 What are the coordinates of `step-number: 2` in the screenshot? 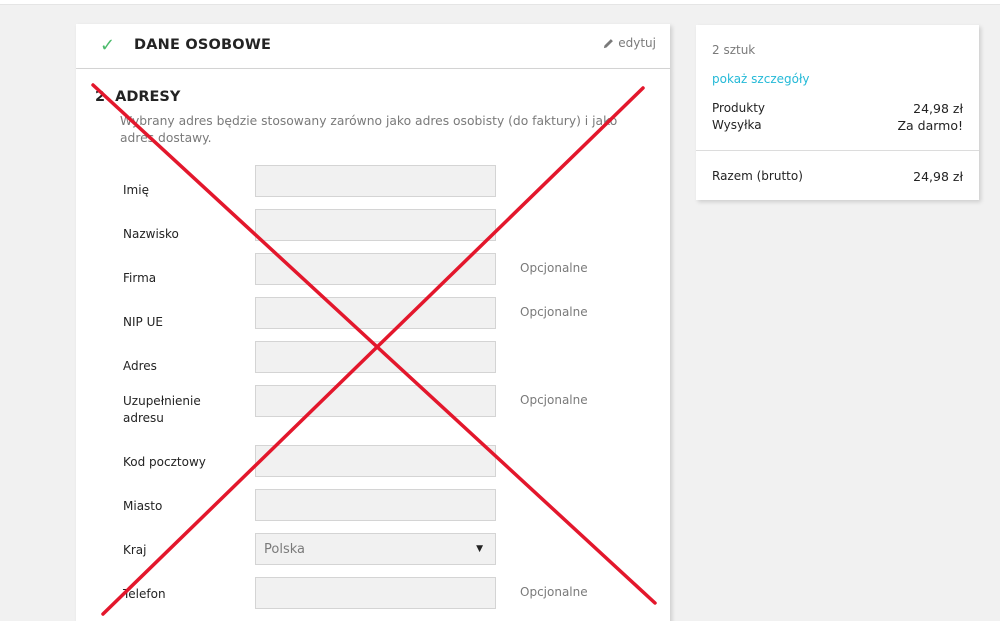 It's located at (100, 97).